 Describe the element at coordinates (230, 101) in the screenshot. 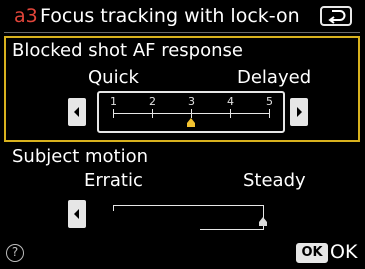

I see `scale-number: 4` at that location.